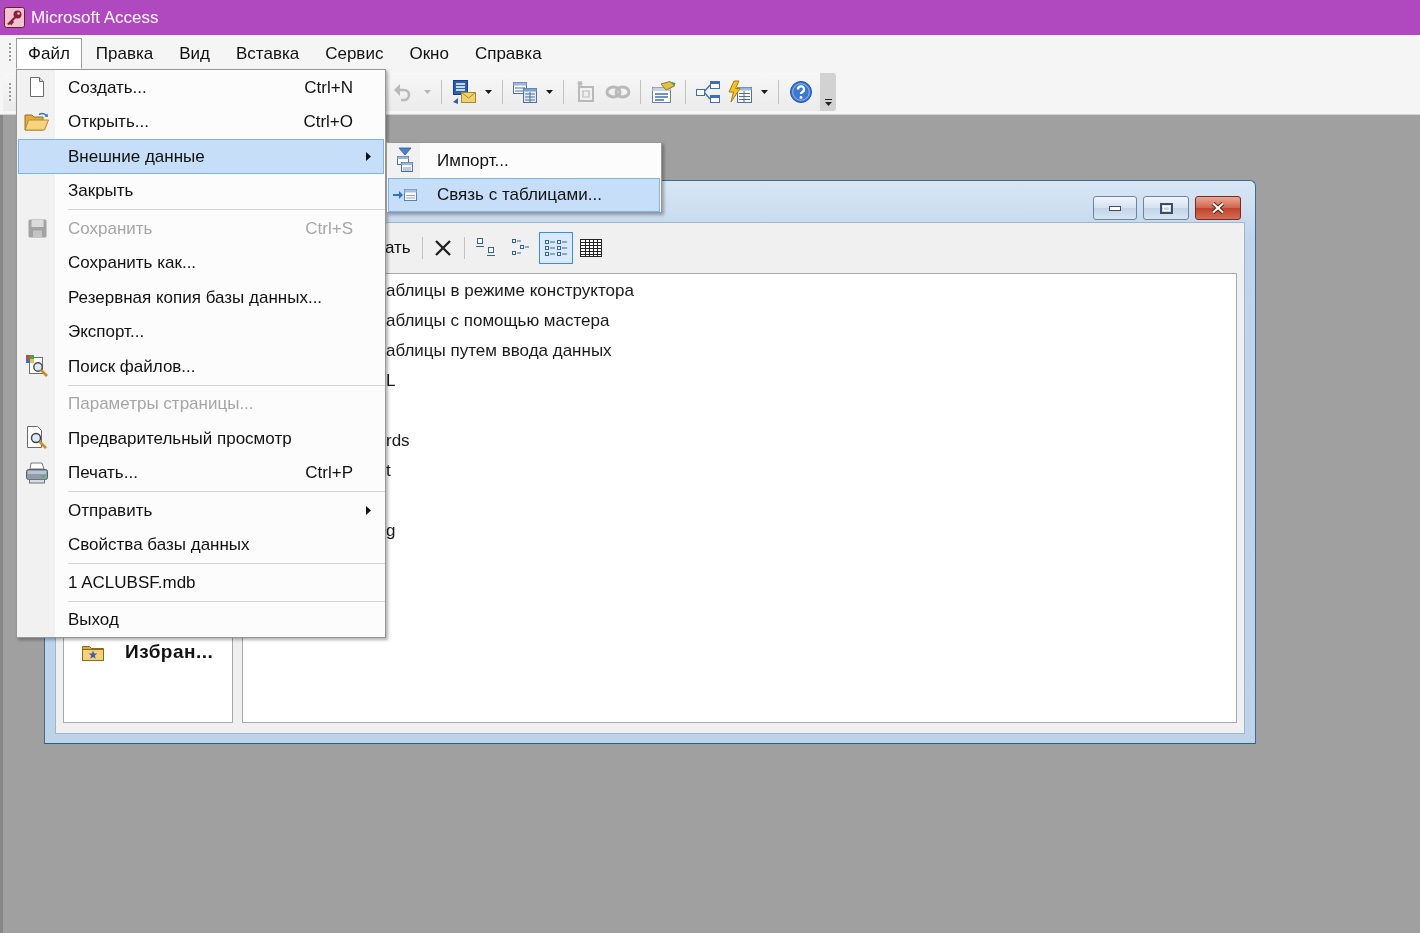 The image size is (1420, 933). What do you see at coordinates (49, 53) in the screenshot?
I see `menu-item: Файл` at bounding box center [49, 53].